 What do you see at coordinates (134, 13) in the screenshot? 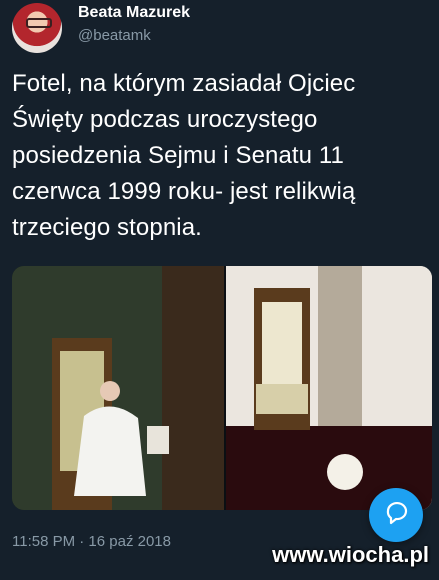
I see `author-name: Beata Mazurek` at bounding box center [134, 13].